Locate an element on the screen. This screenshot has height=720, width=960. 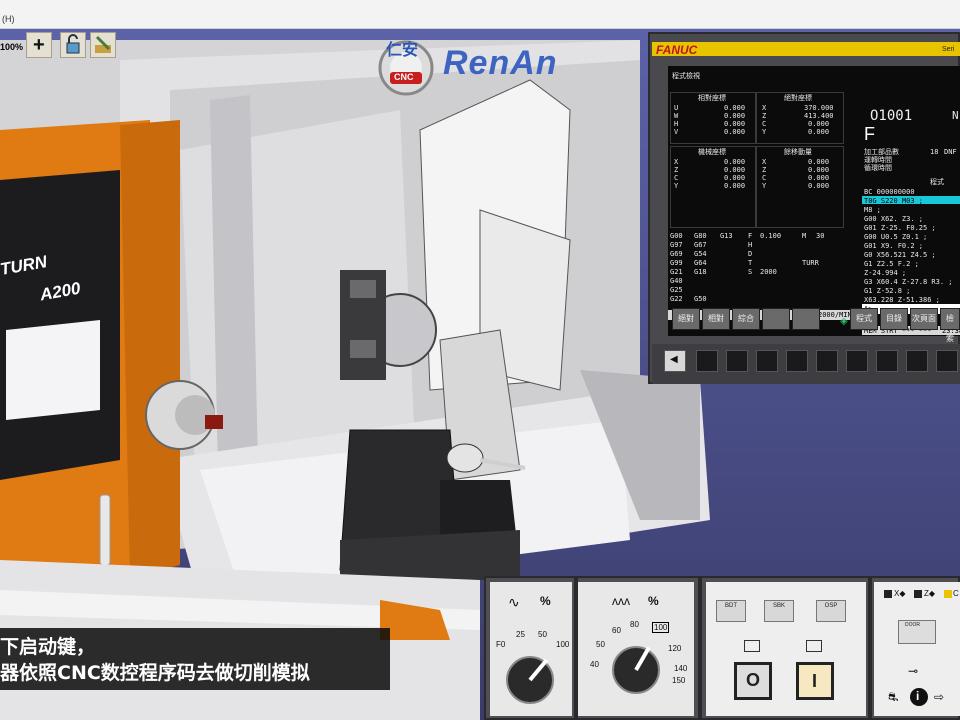
softkey-relative: 相對 is located at coordinates (716, 319).